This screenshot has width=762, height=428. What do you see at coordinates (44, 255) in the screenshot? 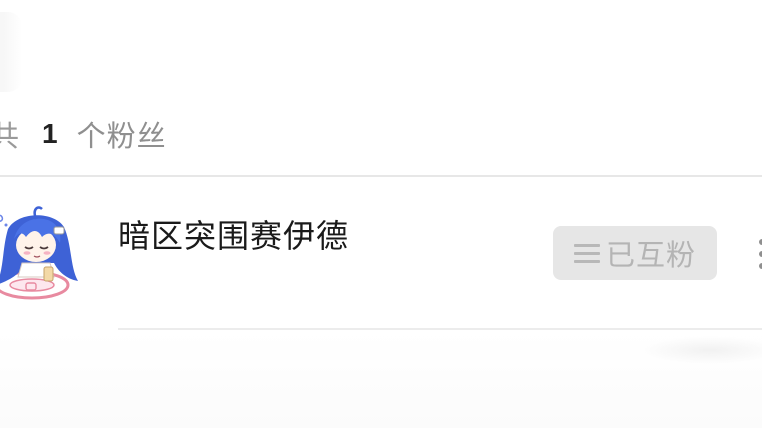
I see `anime-girl-avatar-icon` at bounding box center [44, 255].